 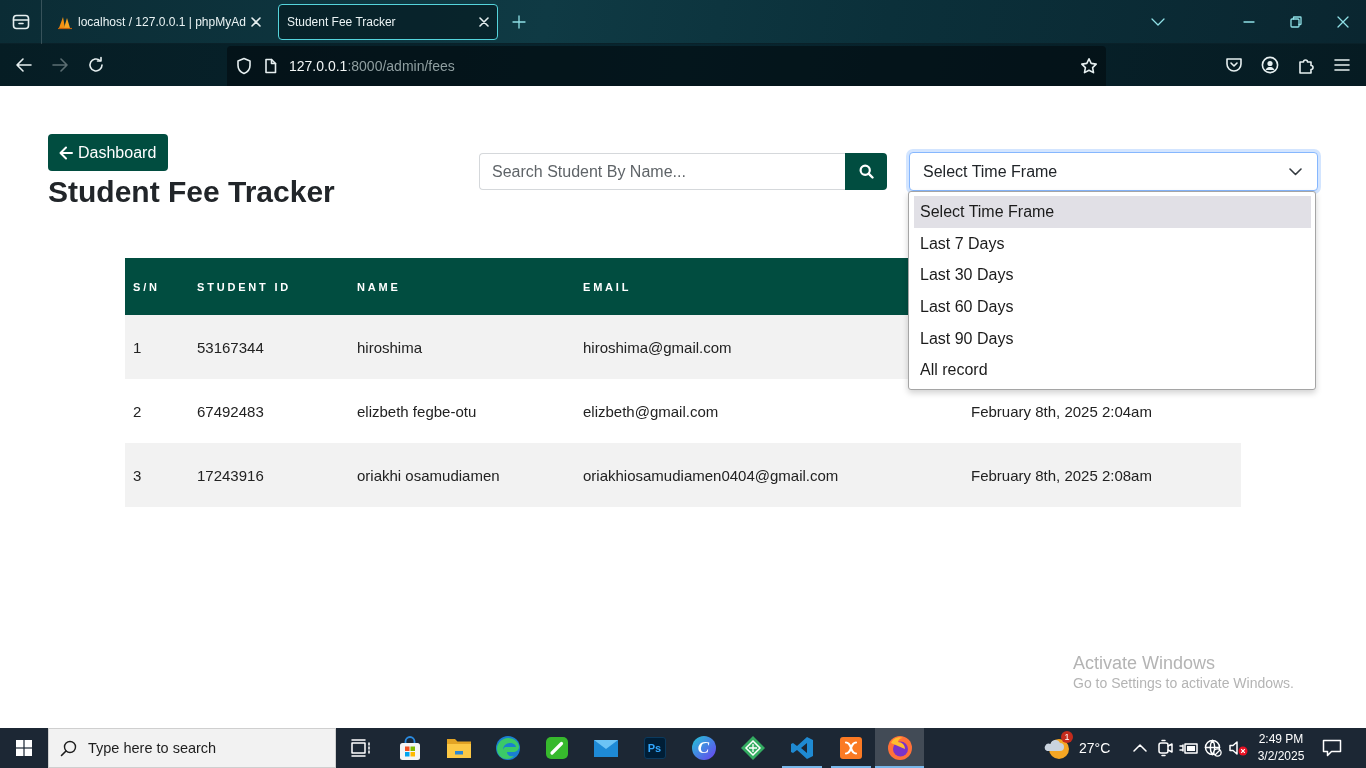 What do you see at coordinates (1164, 748) in the screenshot?
I see `webcam-icon` at bounding box center [1164, 748].